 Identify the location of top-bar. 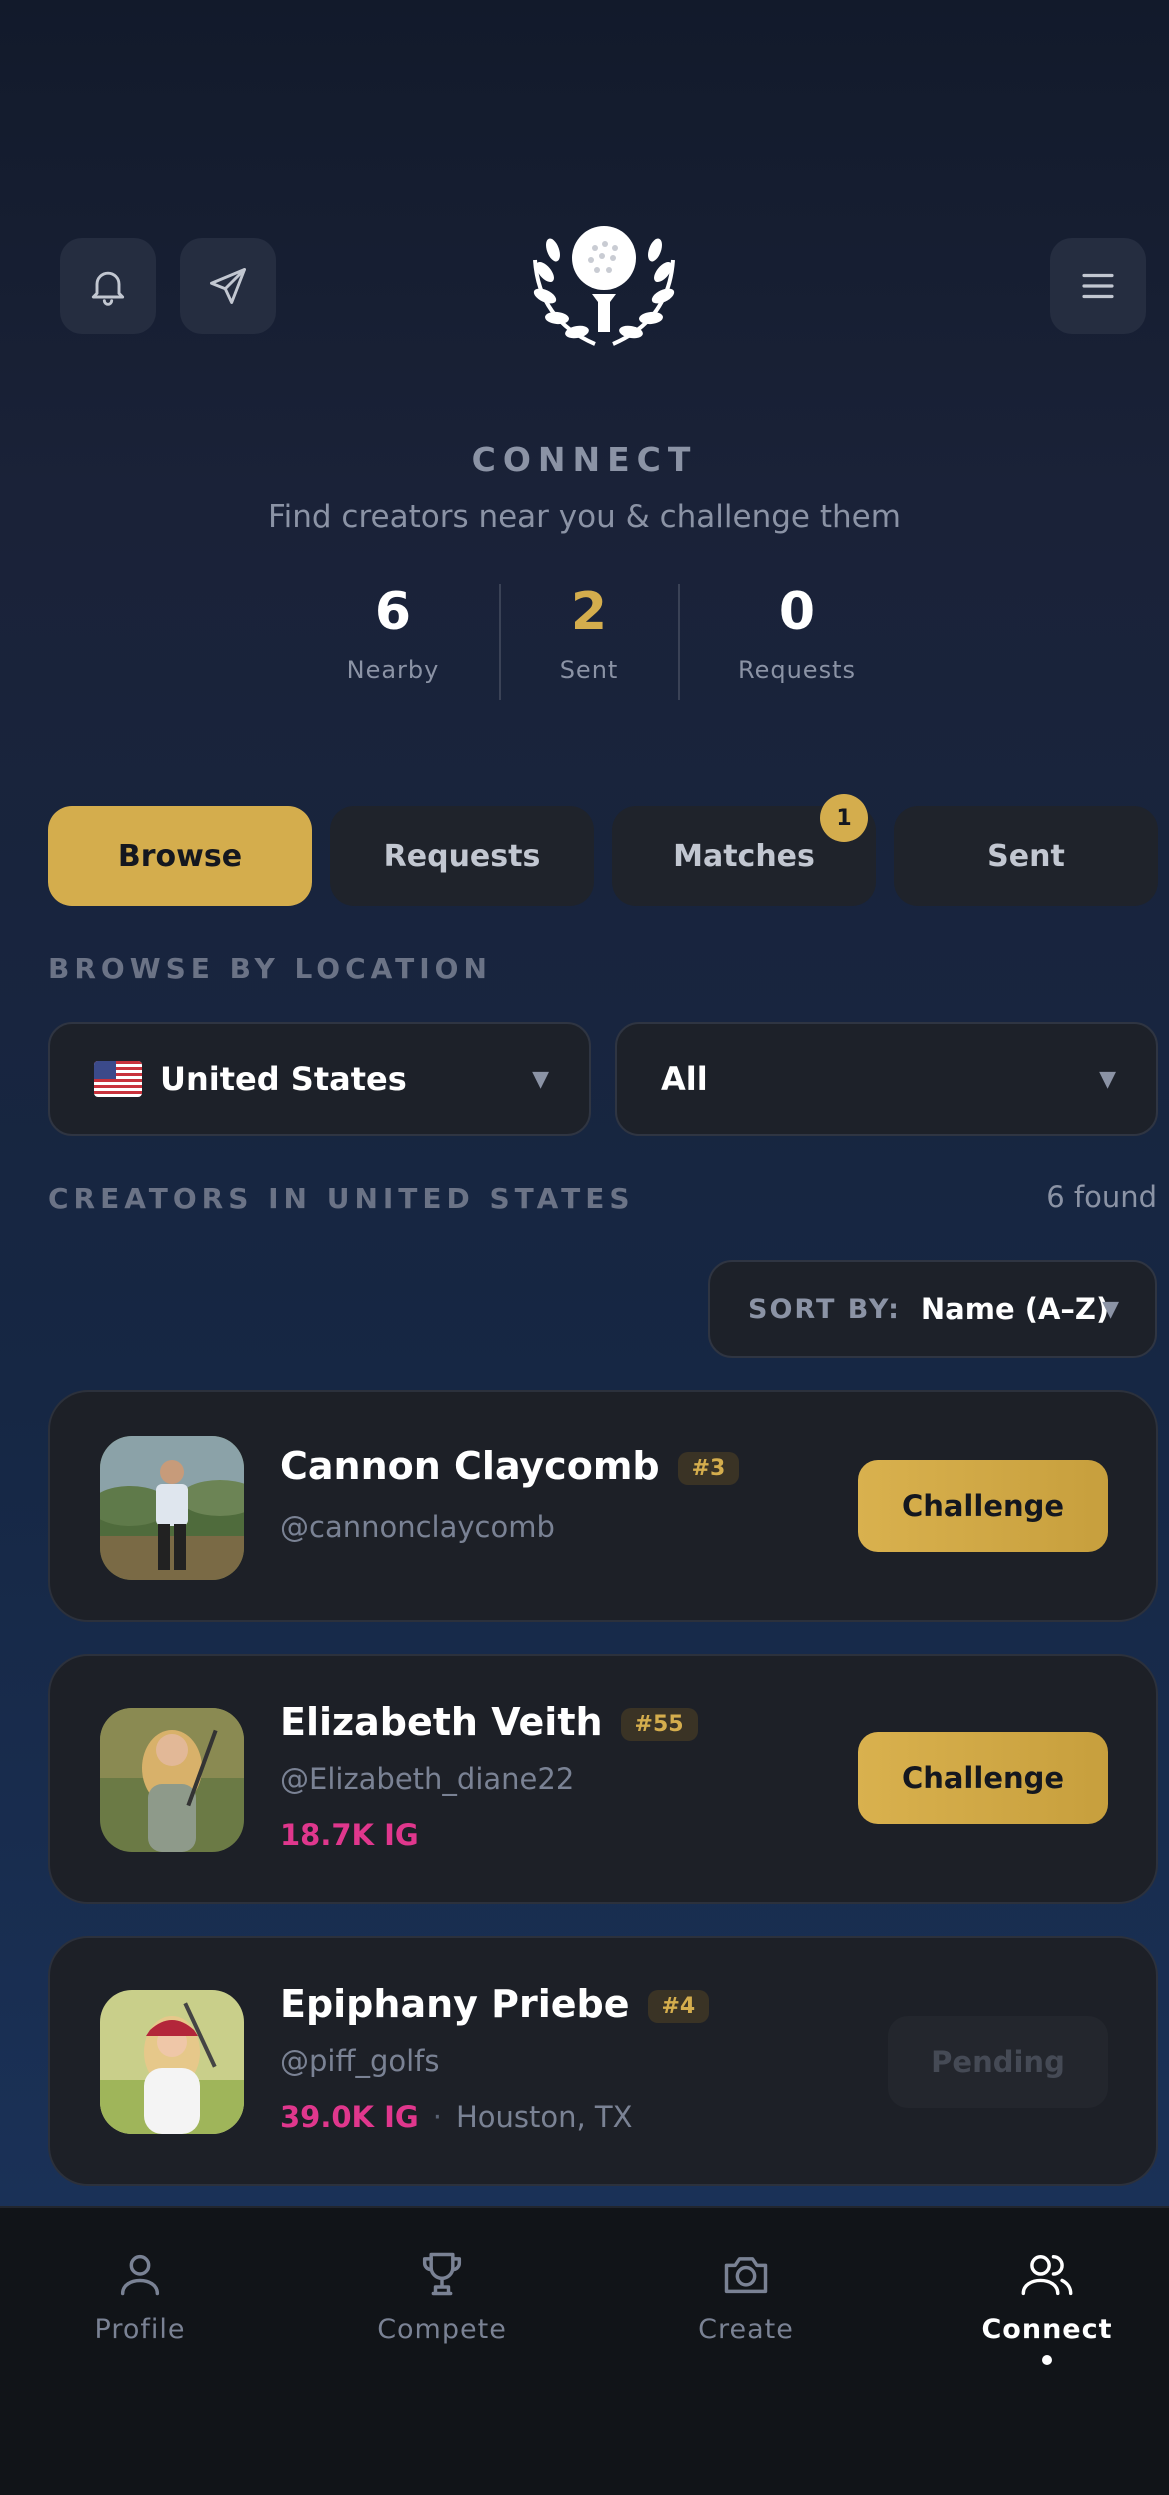
(584, 286).